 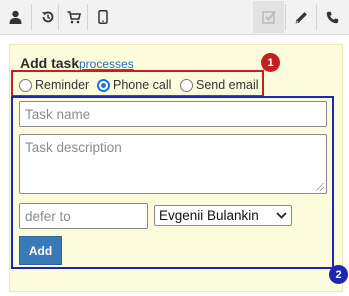 I want to click on task-description-placeholder: Task description, so click(x=73, y=147).